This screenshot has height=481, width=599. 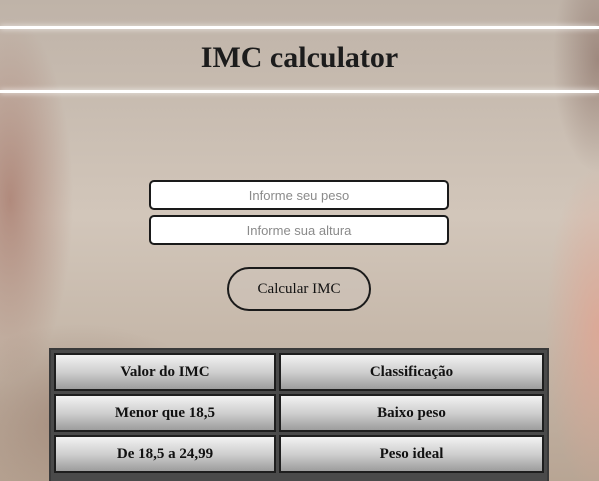 What do you see at coordinates (299, 27) in the screenshot?
I see `header-top-line` at bounding box center [299, 27].